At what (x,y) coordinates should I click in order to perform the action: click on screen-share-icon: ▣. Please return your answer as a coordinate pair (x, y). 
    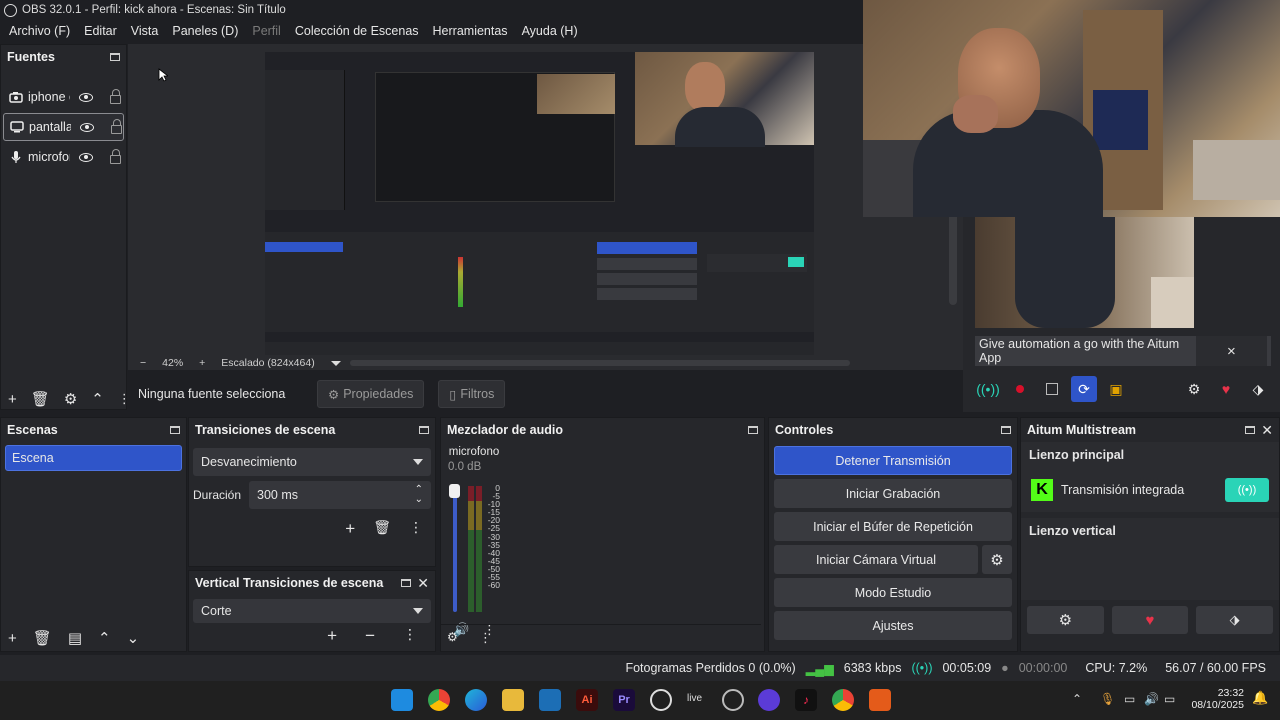
    Looking at the image, I should click on (1116, 389).